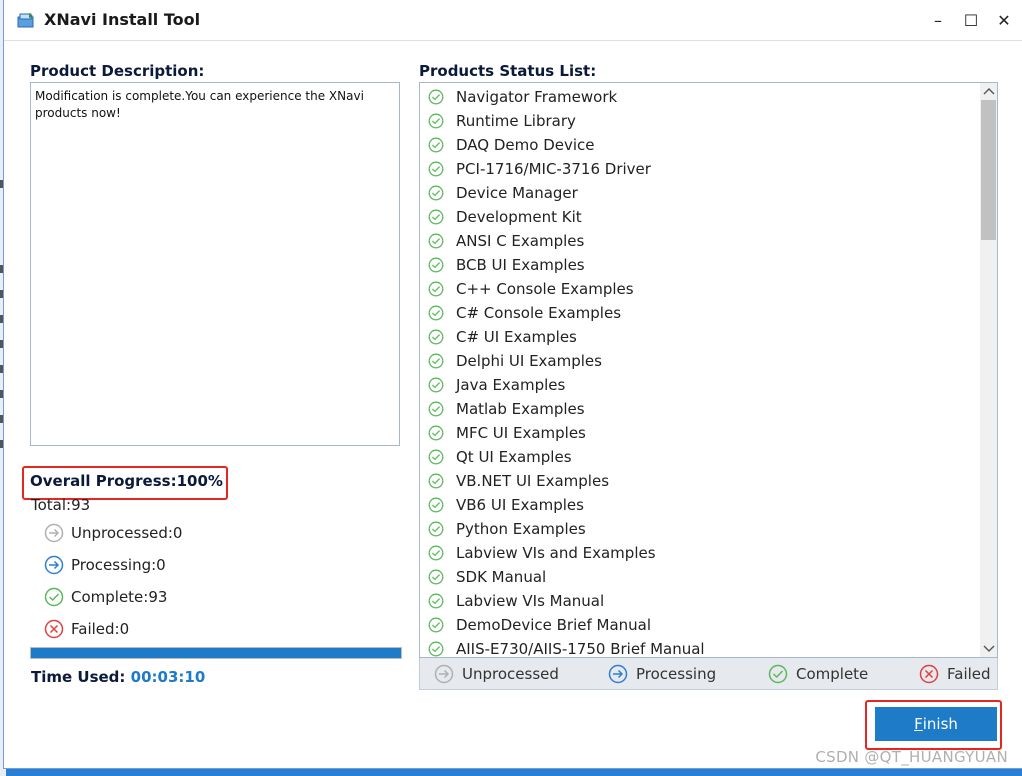  I want to click on status-list-item-label: ANSI C Examples, so click(520, 241).